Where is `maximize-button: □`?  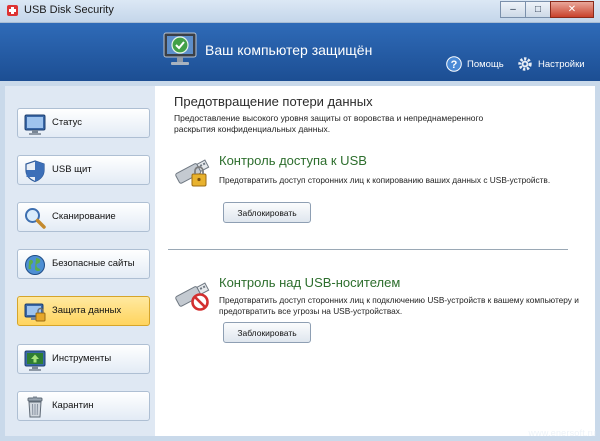 maximize-button: □ is located at coordinates (538, 9).